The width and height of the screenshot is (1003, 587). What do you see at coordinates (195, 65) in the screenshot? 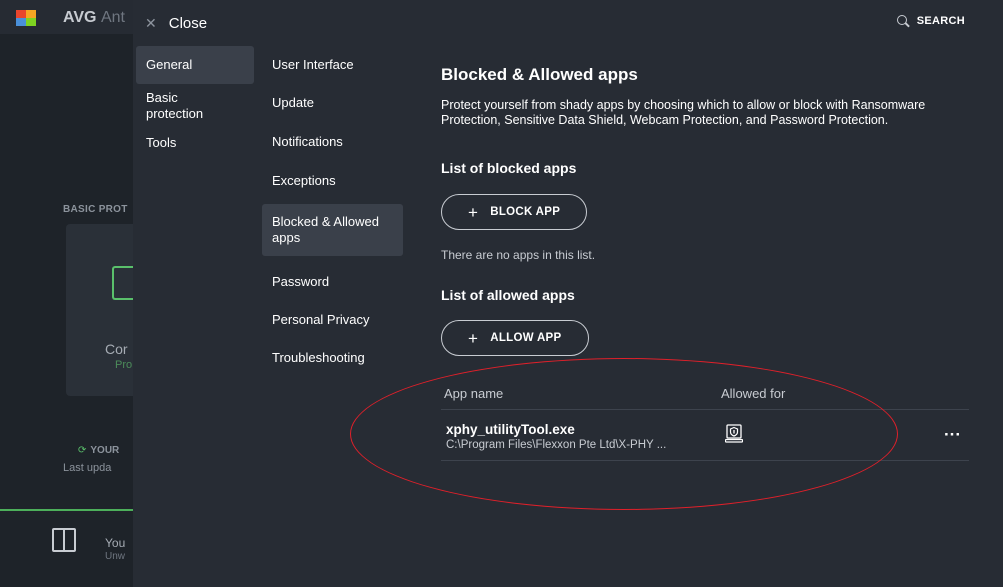
I see `category-general: General` at bounding box center [195, 65].